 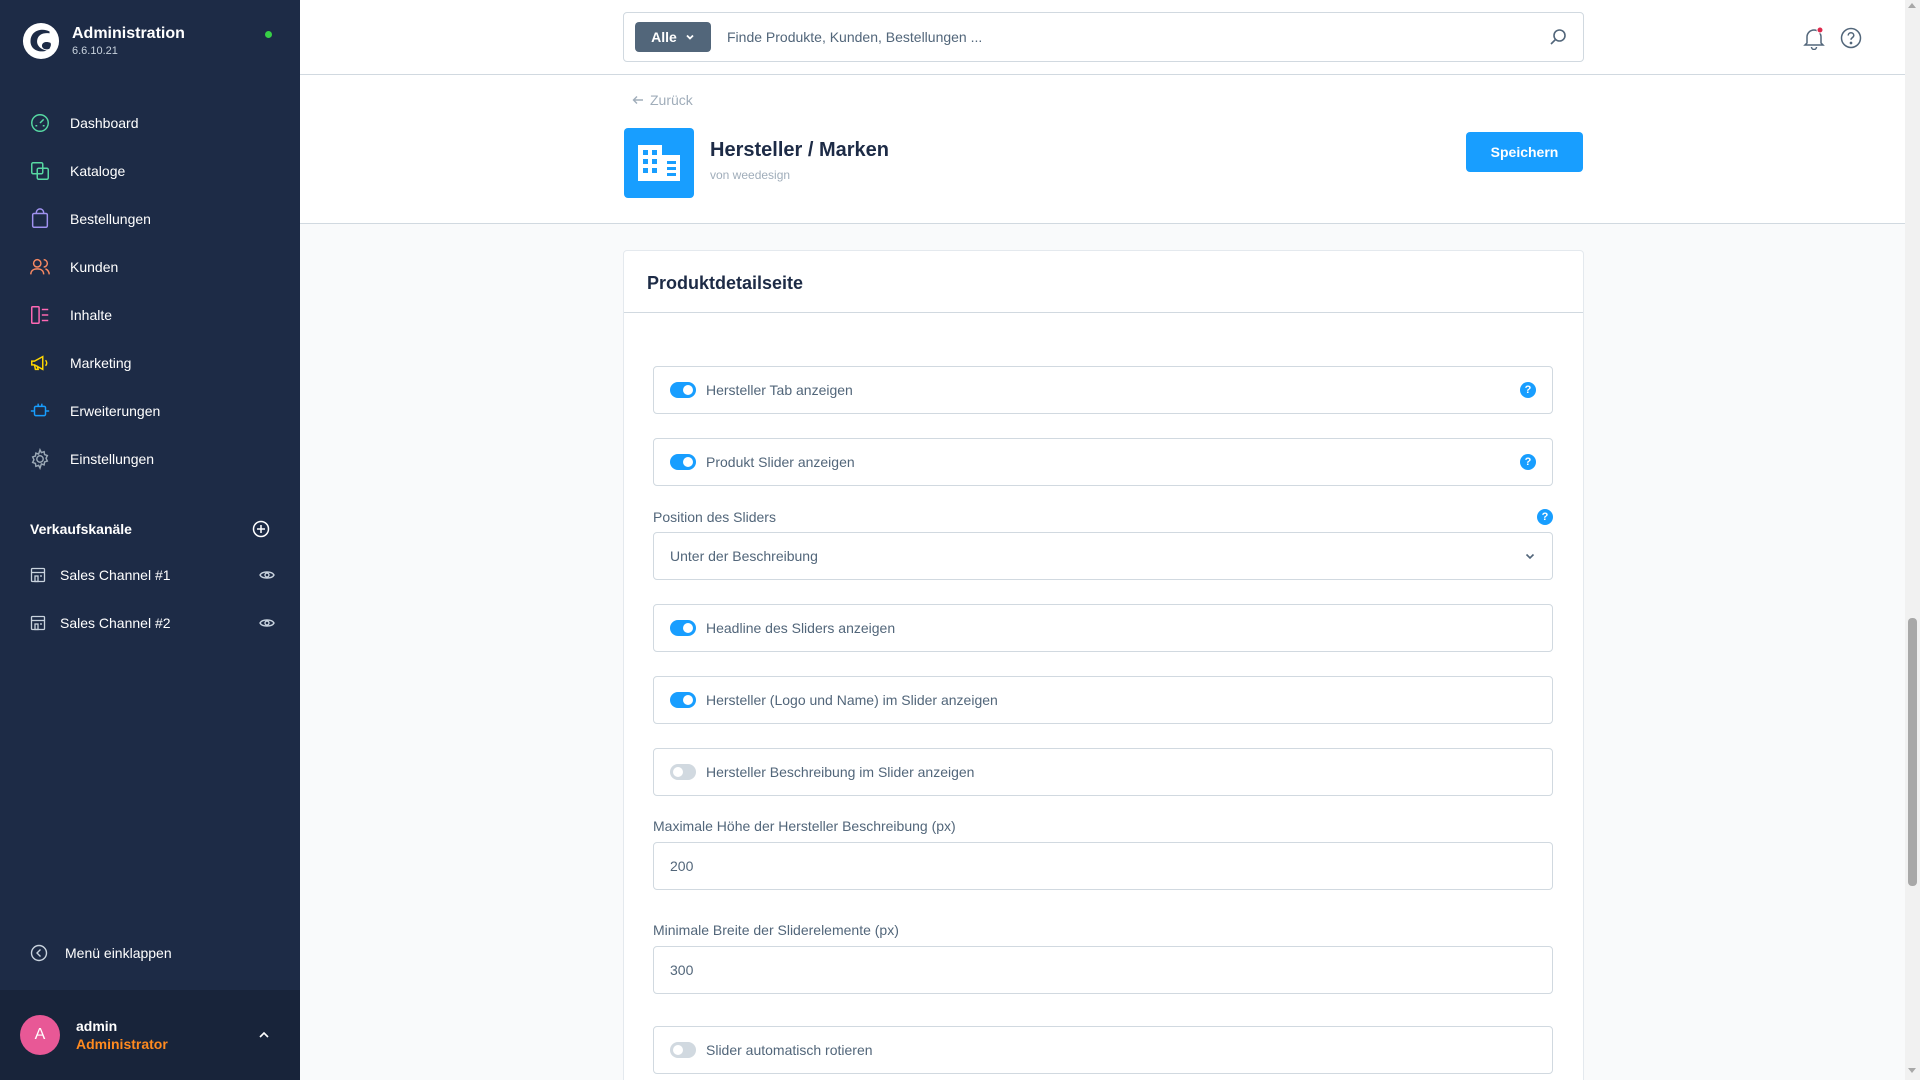 I want to click on sales-channel-label: Sales Channel #2, so click(x=115, y=623).